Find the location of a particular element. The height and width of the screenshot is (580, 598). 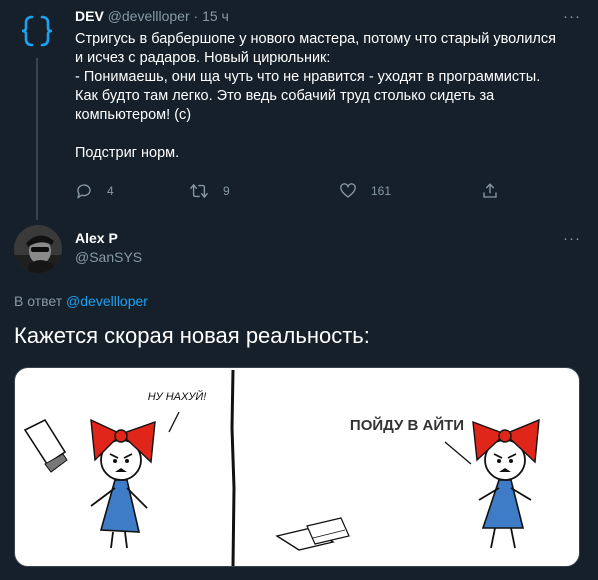

reply-context: В ответ @devellloper is located at coordinates (81, 301).